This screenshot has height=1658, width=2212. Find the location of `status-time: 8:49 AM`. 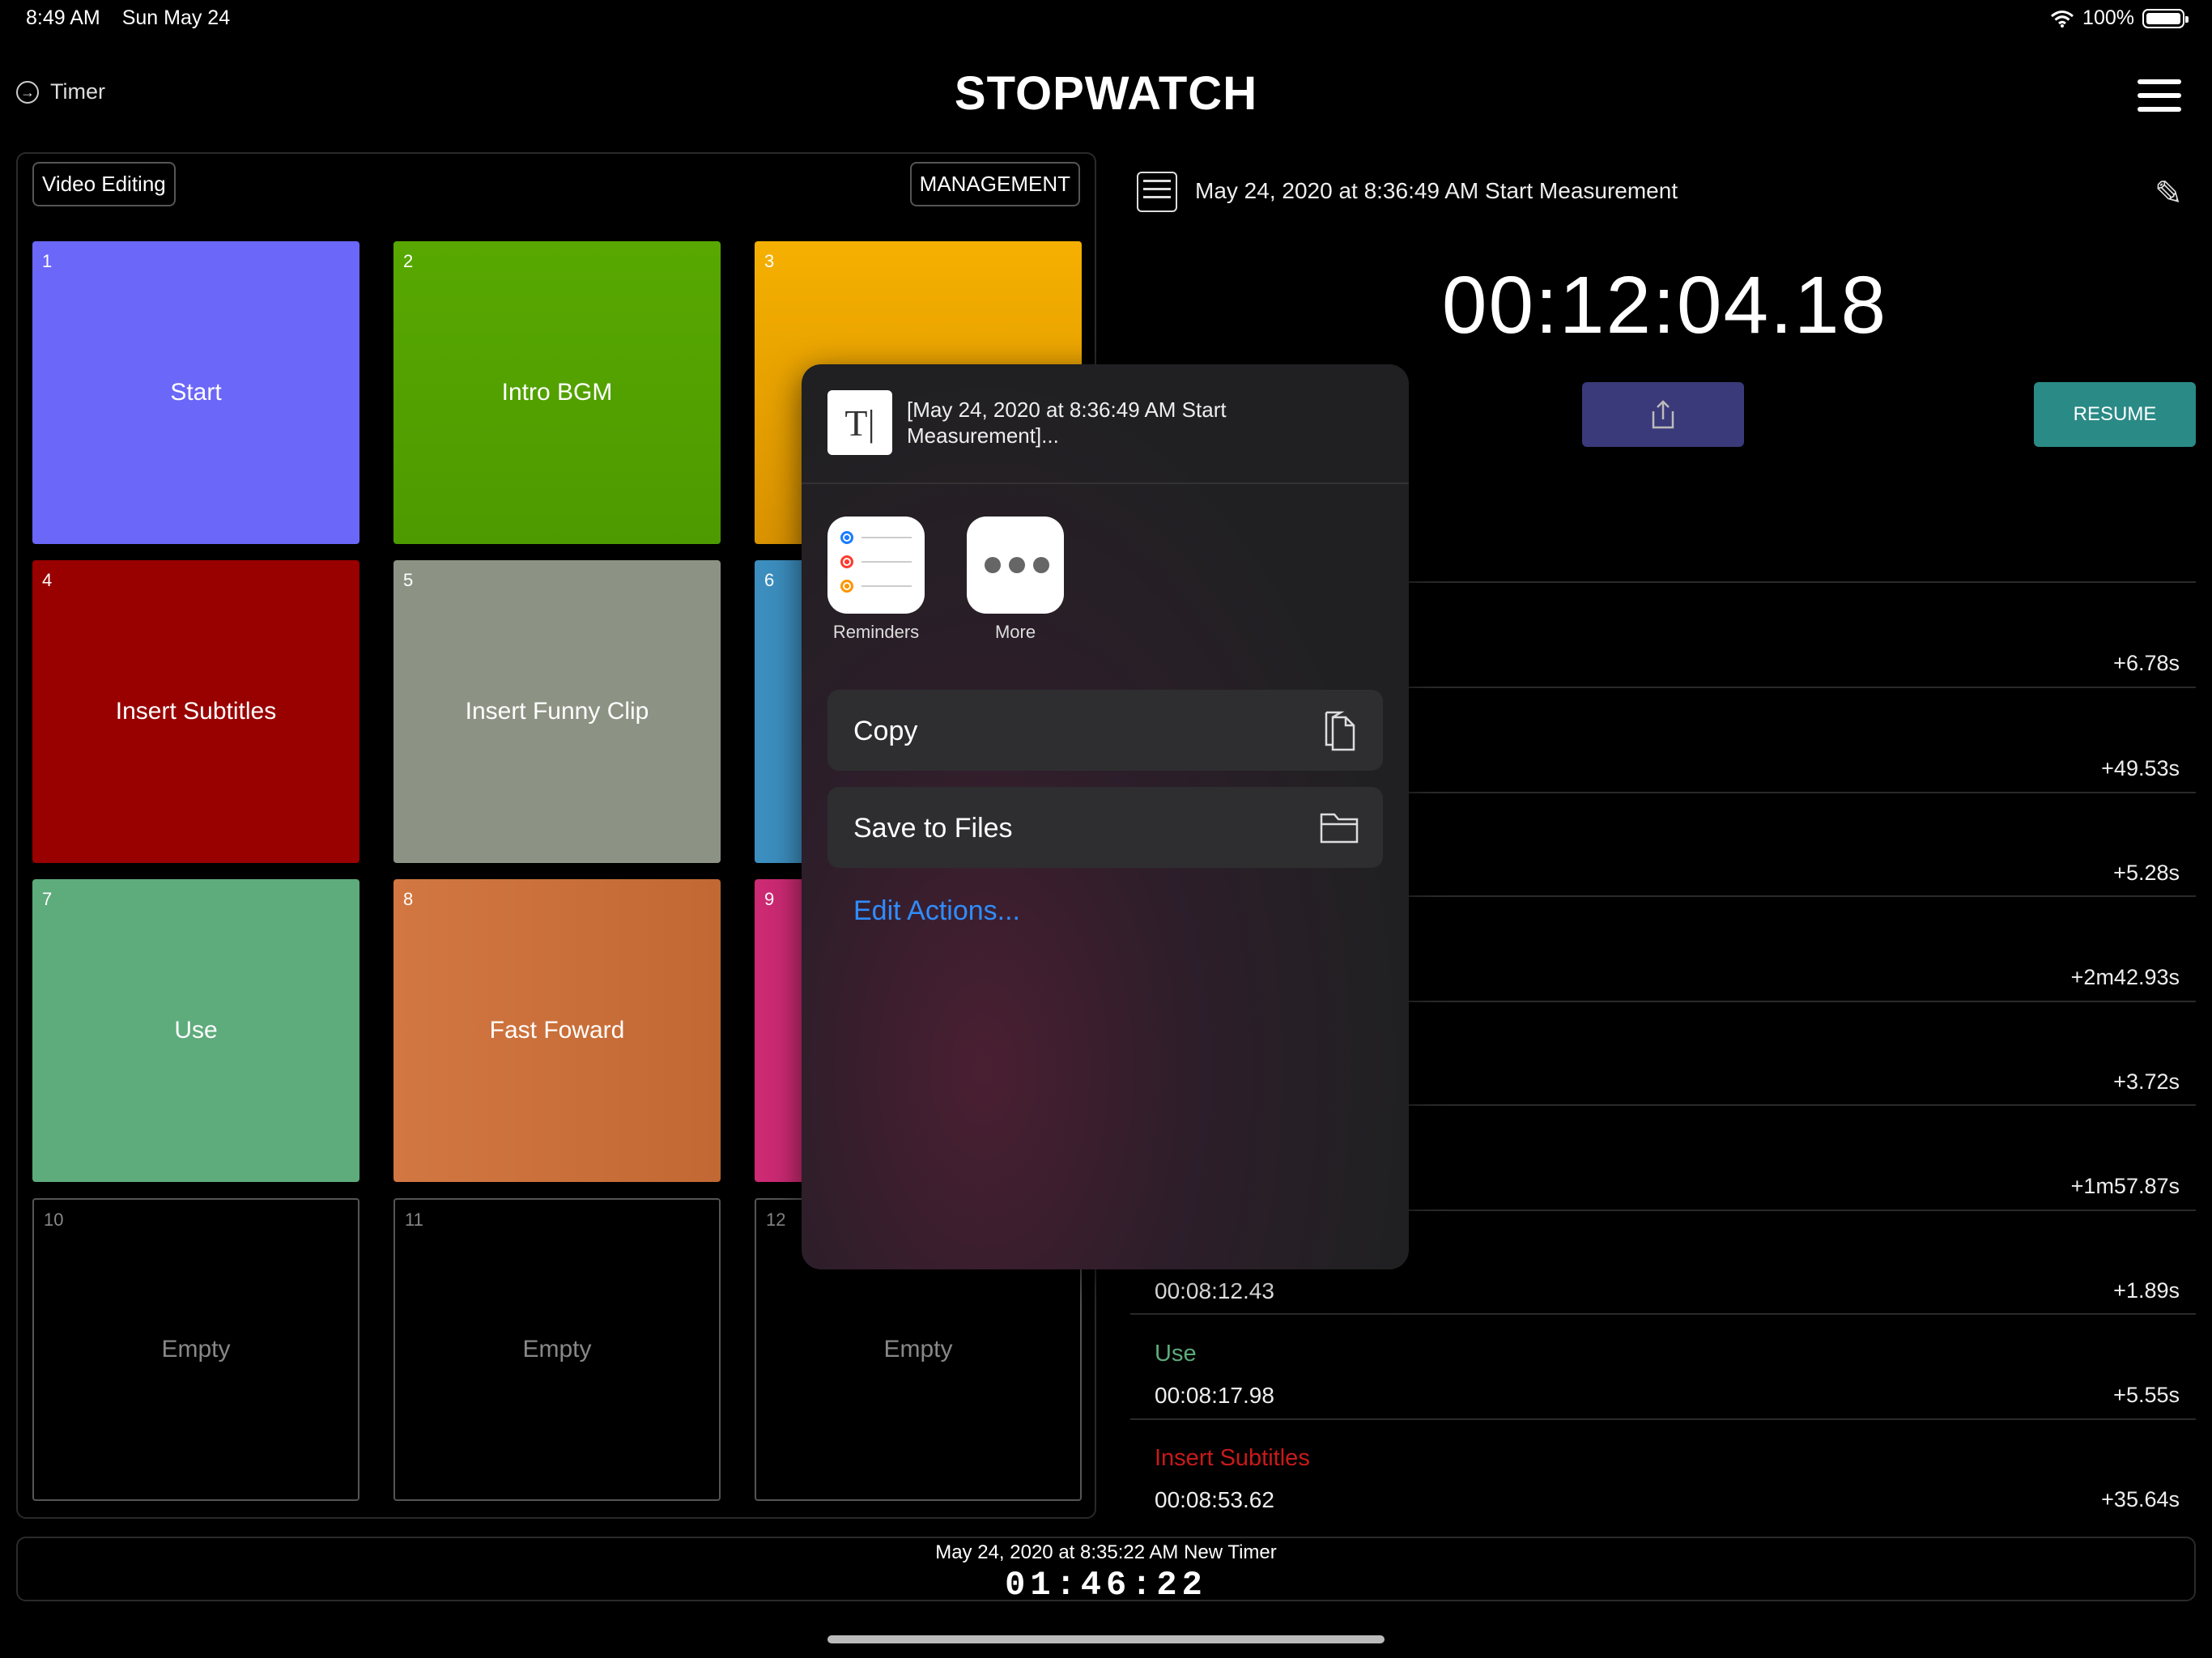

status-time: 8:49 AM is located at coordinates (63, 17).